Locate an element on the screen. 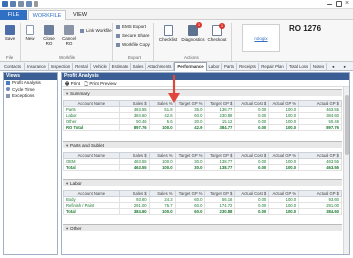 The image size is (353, 258). menu-bar: FILE WORKFILE VIEW is located at coordinates (176, 14).